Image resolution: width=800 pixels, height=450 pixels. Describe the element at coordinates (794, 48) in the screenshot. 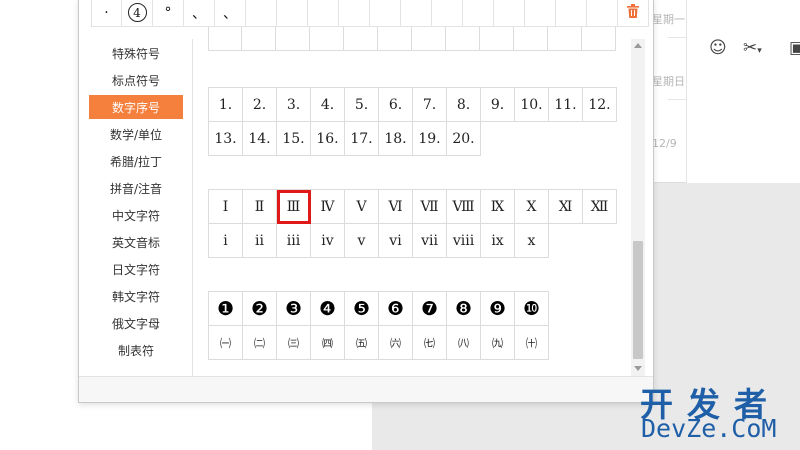

I see `image-icon: ▣` at that location.